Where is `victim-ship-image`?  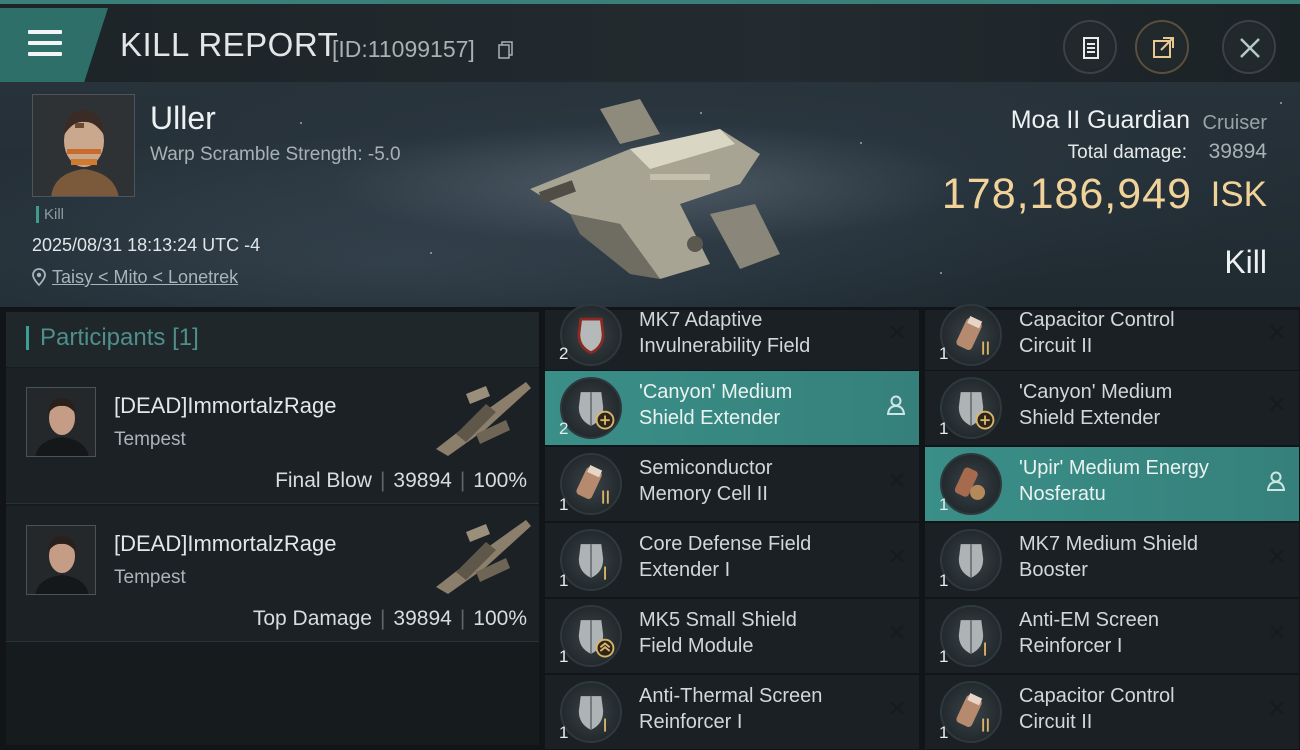 victim-ship-image is located at coordinates (650, 194).